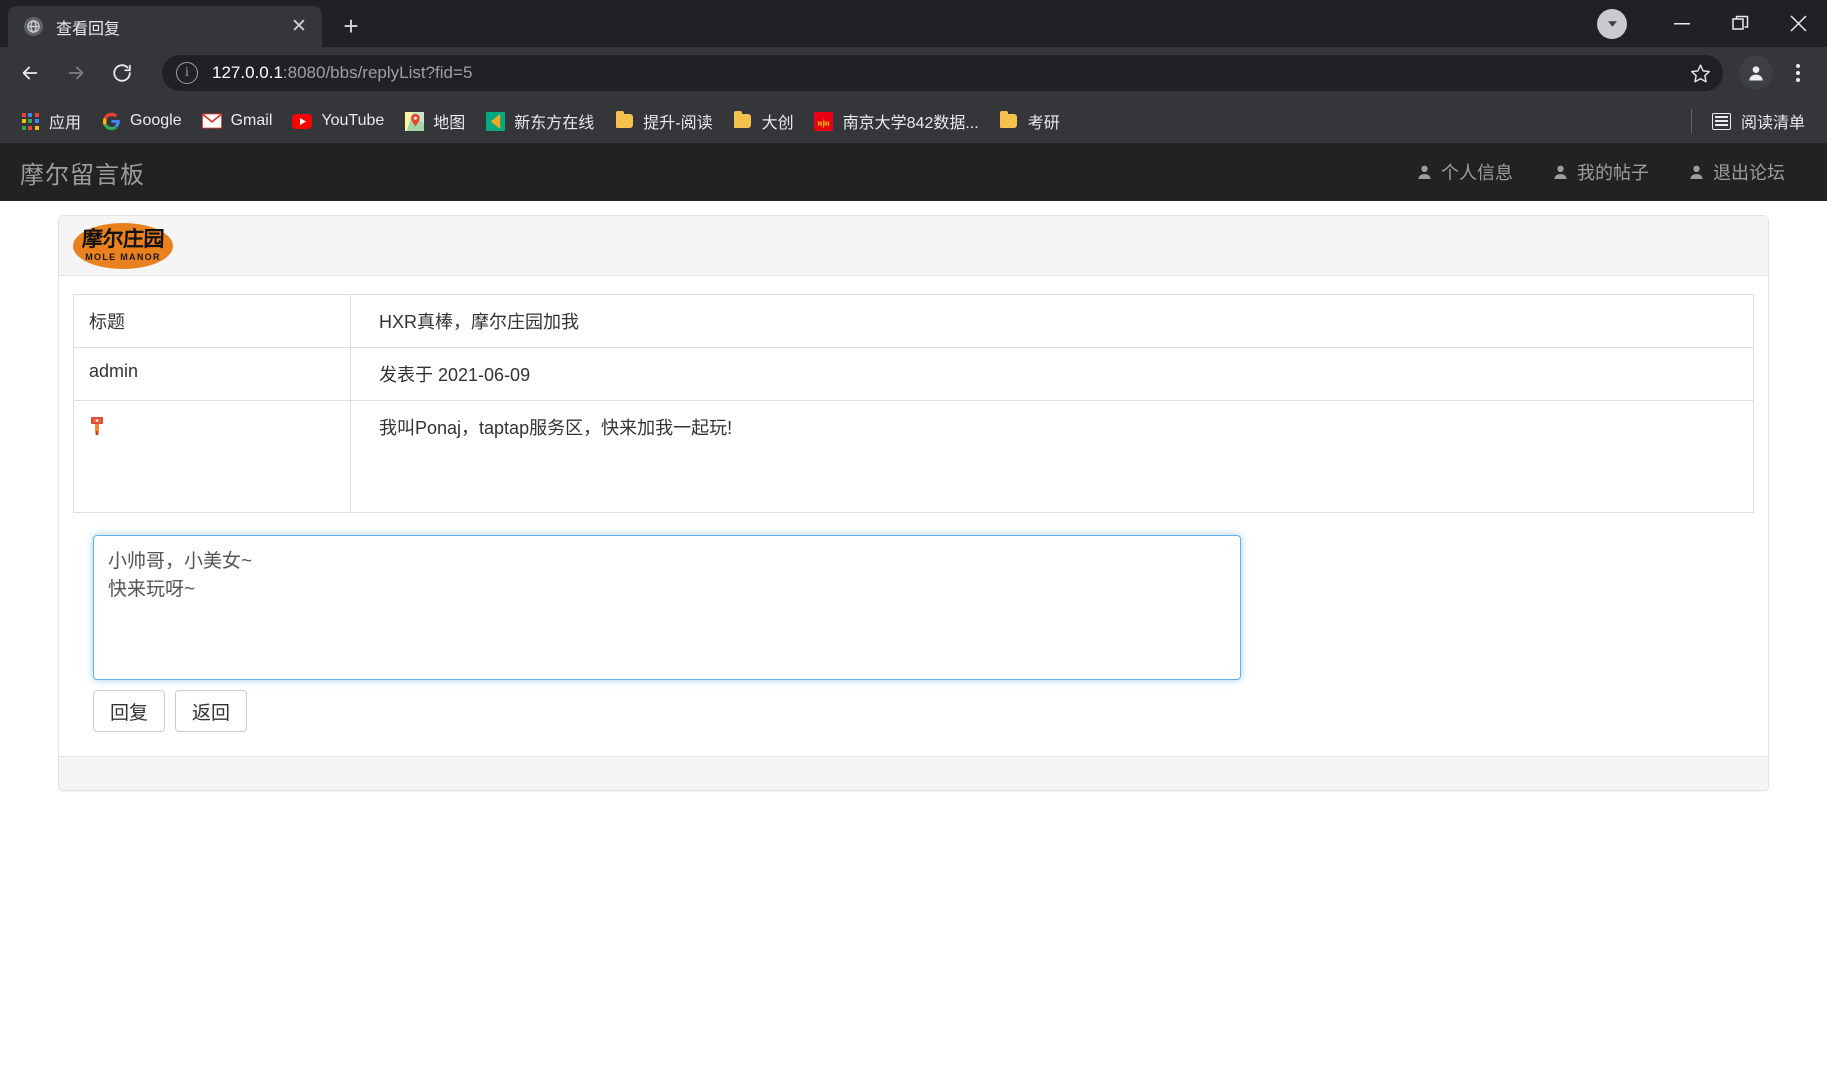 The height and width of the screenshot is (1080, 1827). Describe the element at coordinates (1612, 23) in the screenshot. I see `caret-down-circle-icon` at that location.